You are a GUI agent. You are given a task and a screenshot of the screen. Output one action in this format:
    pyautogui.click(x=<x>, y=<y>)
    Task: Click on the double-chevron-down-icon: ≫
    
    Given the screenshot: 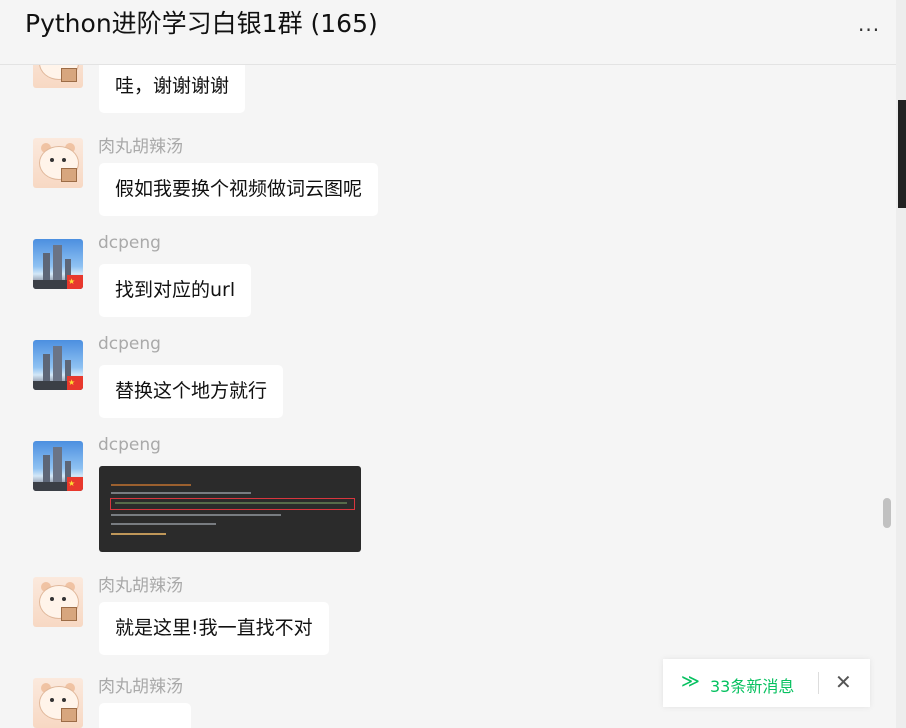 What is the action you would take?
    pyautogui.click(x=690, y=681)
    